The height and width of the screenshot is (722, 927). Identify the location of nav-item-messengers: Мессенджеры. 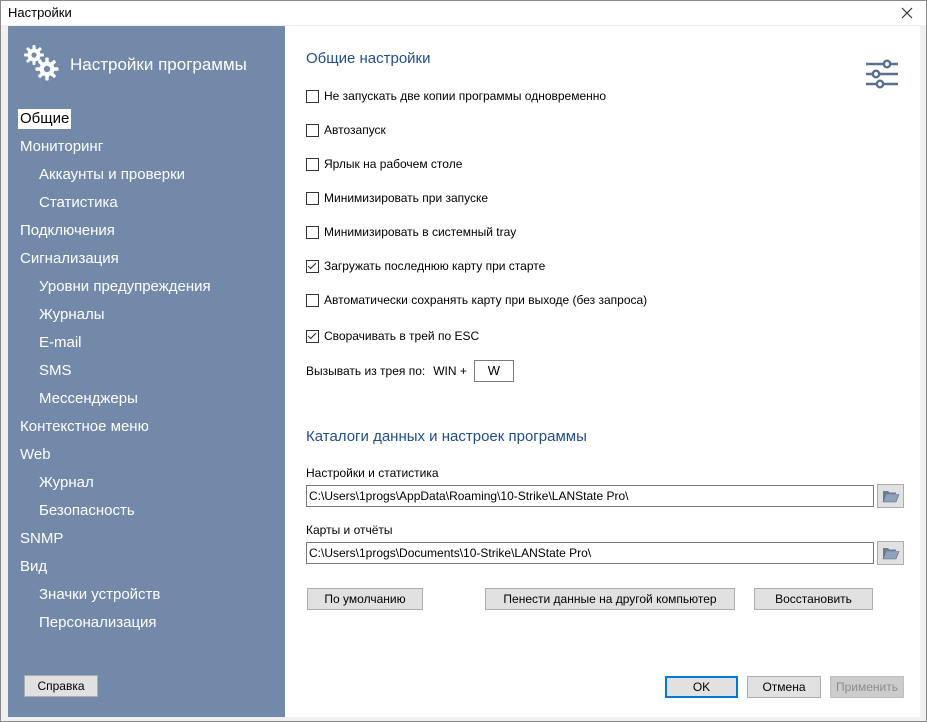
(88, 399).